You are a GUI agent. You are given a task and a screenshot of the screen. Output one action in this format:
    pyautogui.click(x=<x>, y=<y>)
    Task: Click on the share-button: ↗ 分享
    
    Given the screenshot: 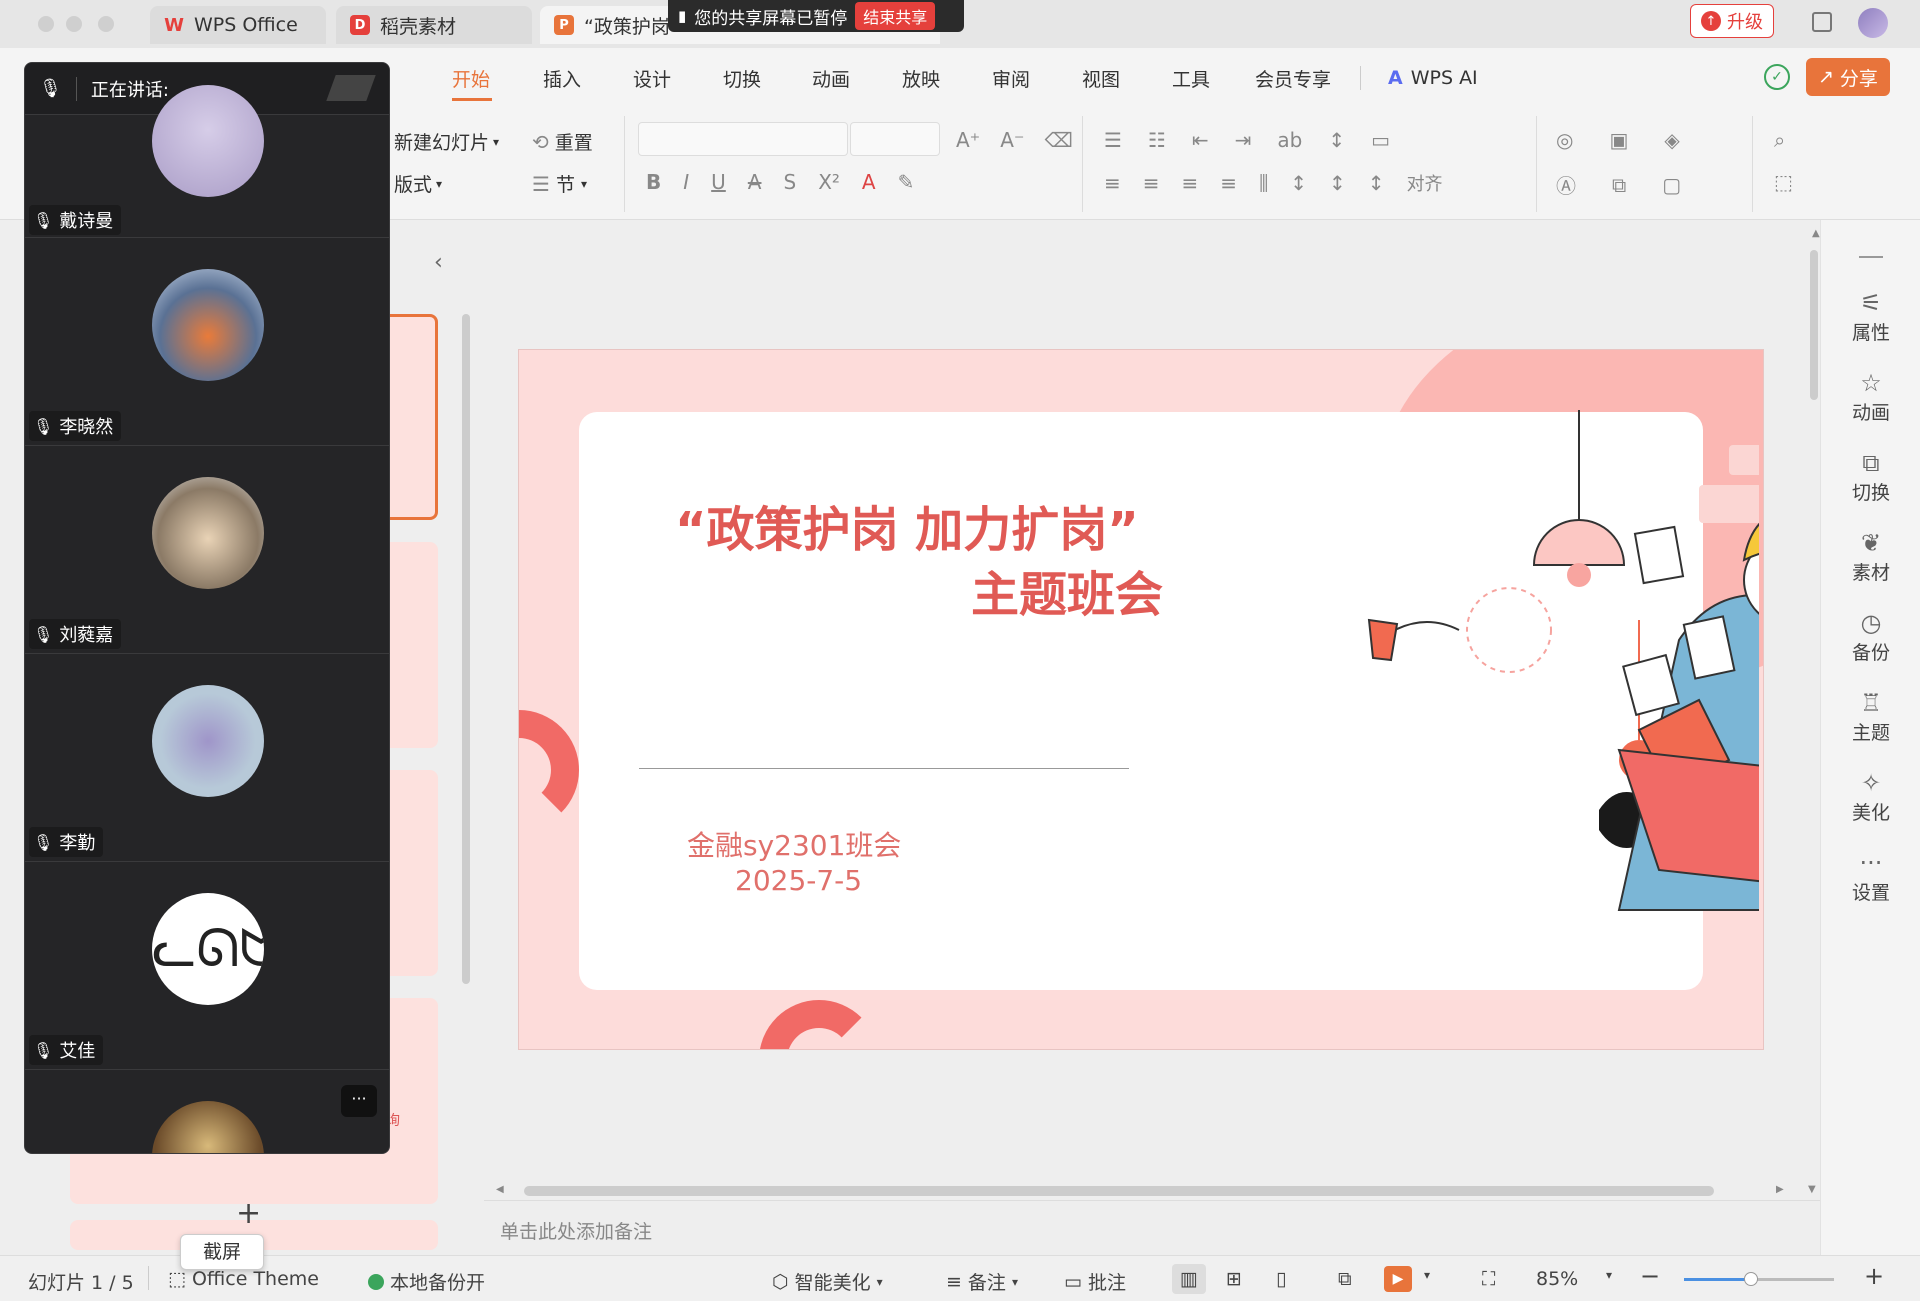 What is the action you would take?
    pyautogui.click(x=1848, y=77)
    